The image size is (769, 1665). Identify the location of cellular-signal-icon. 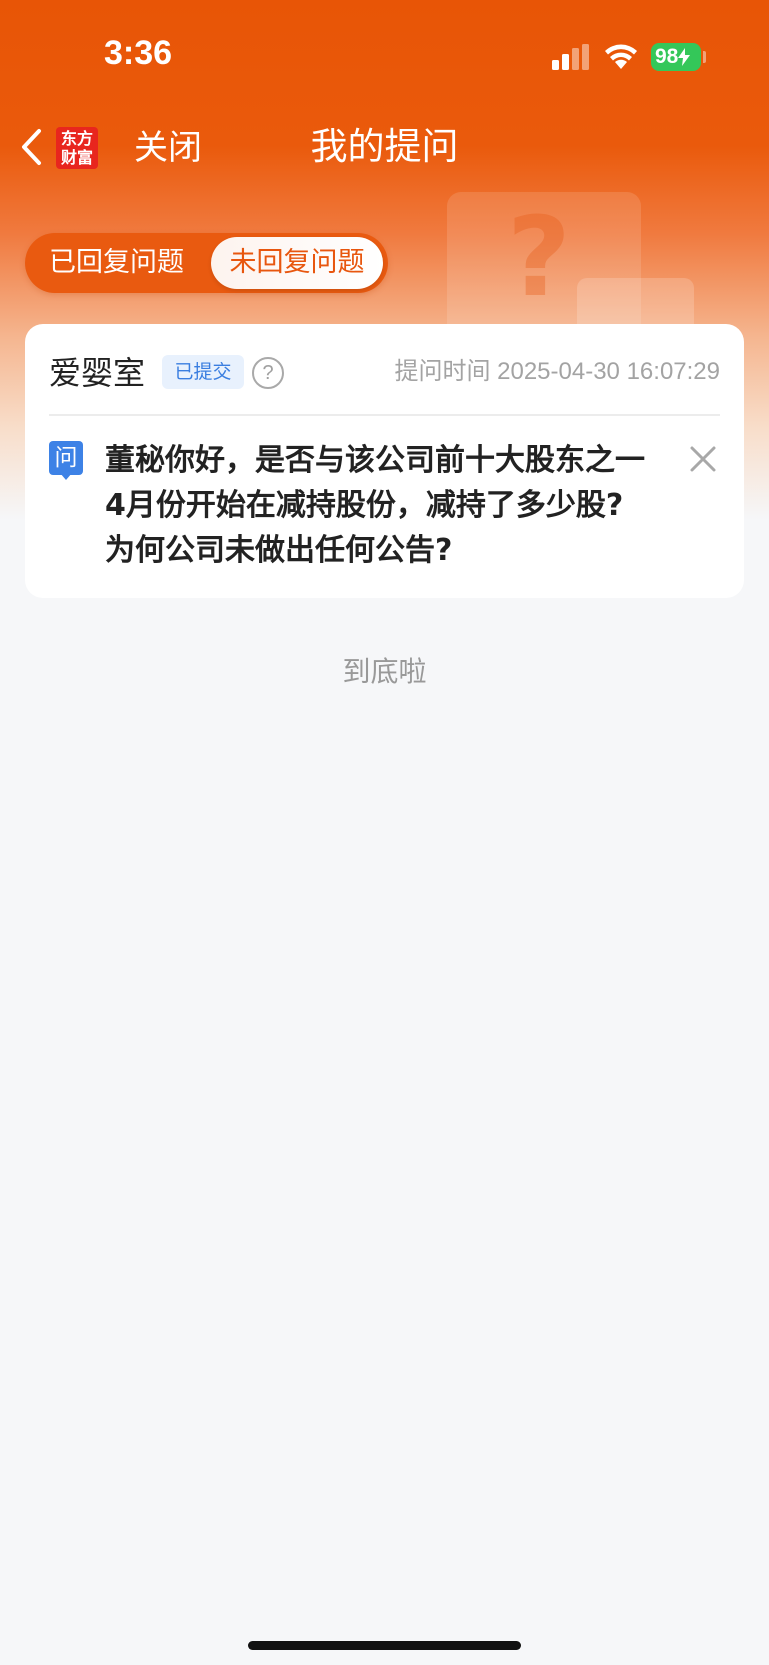
(570, 57).